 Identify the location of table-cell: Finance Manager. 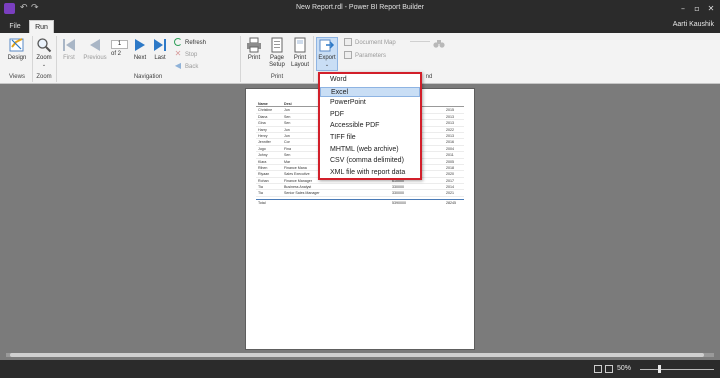
(298, 180).